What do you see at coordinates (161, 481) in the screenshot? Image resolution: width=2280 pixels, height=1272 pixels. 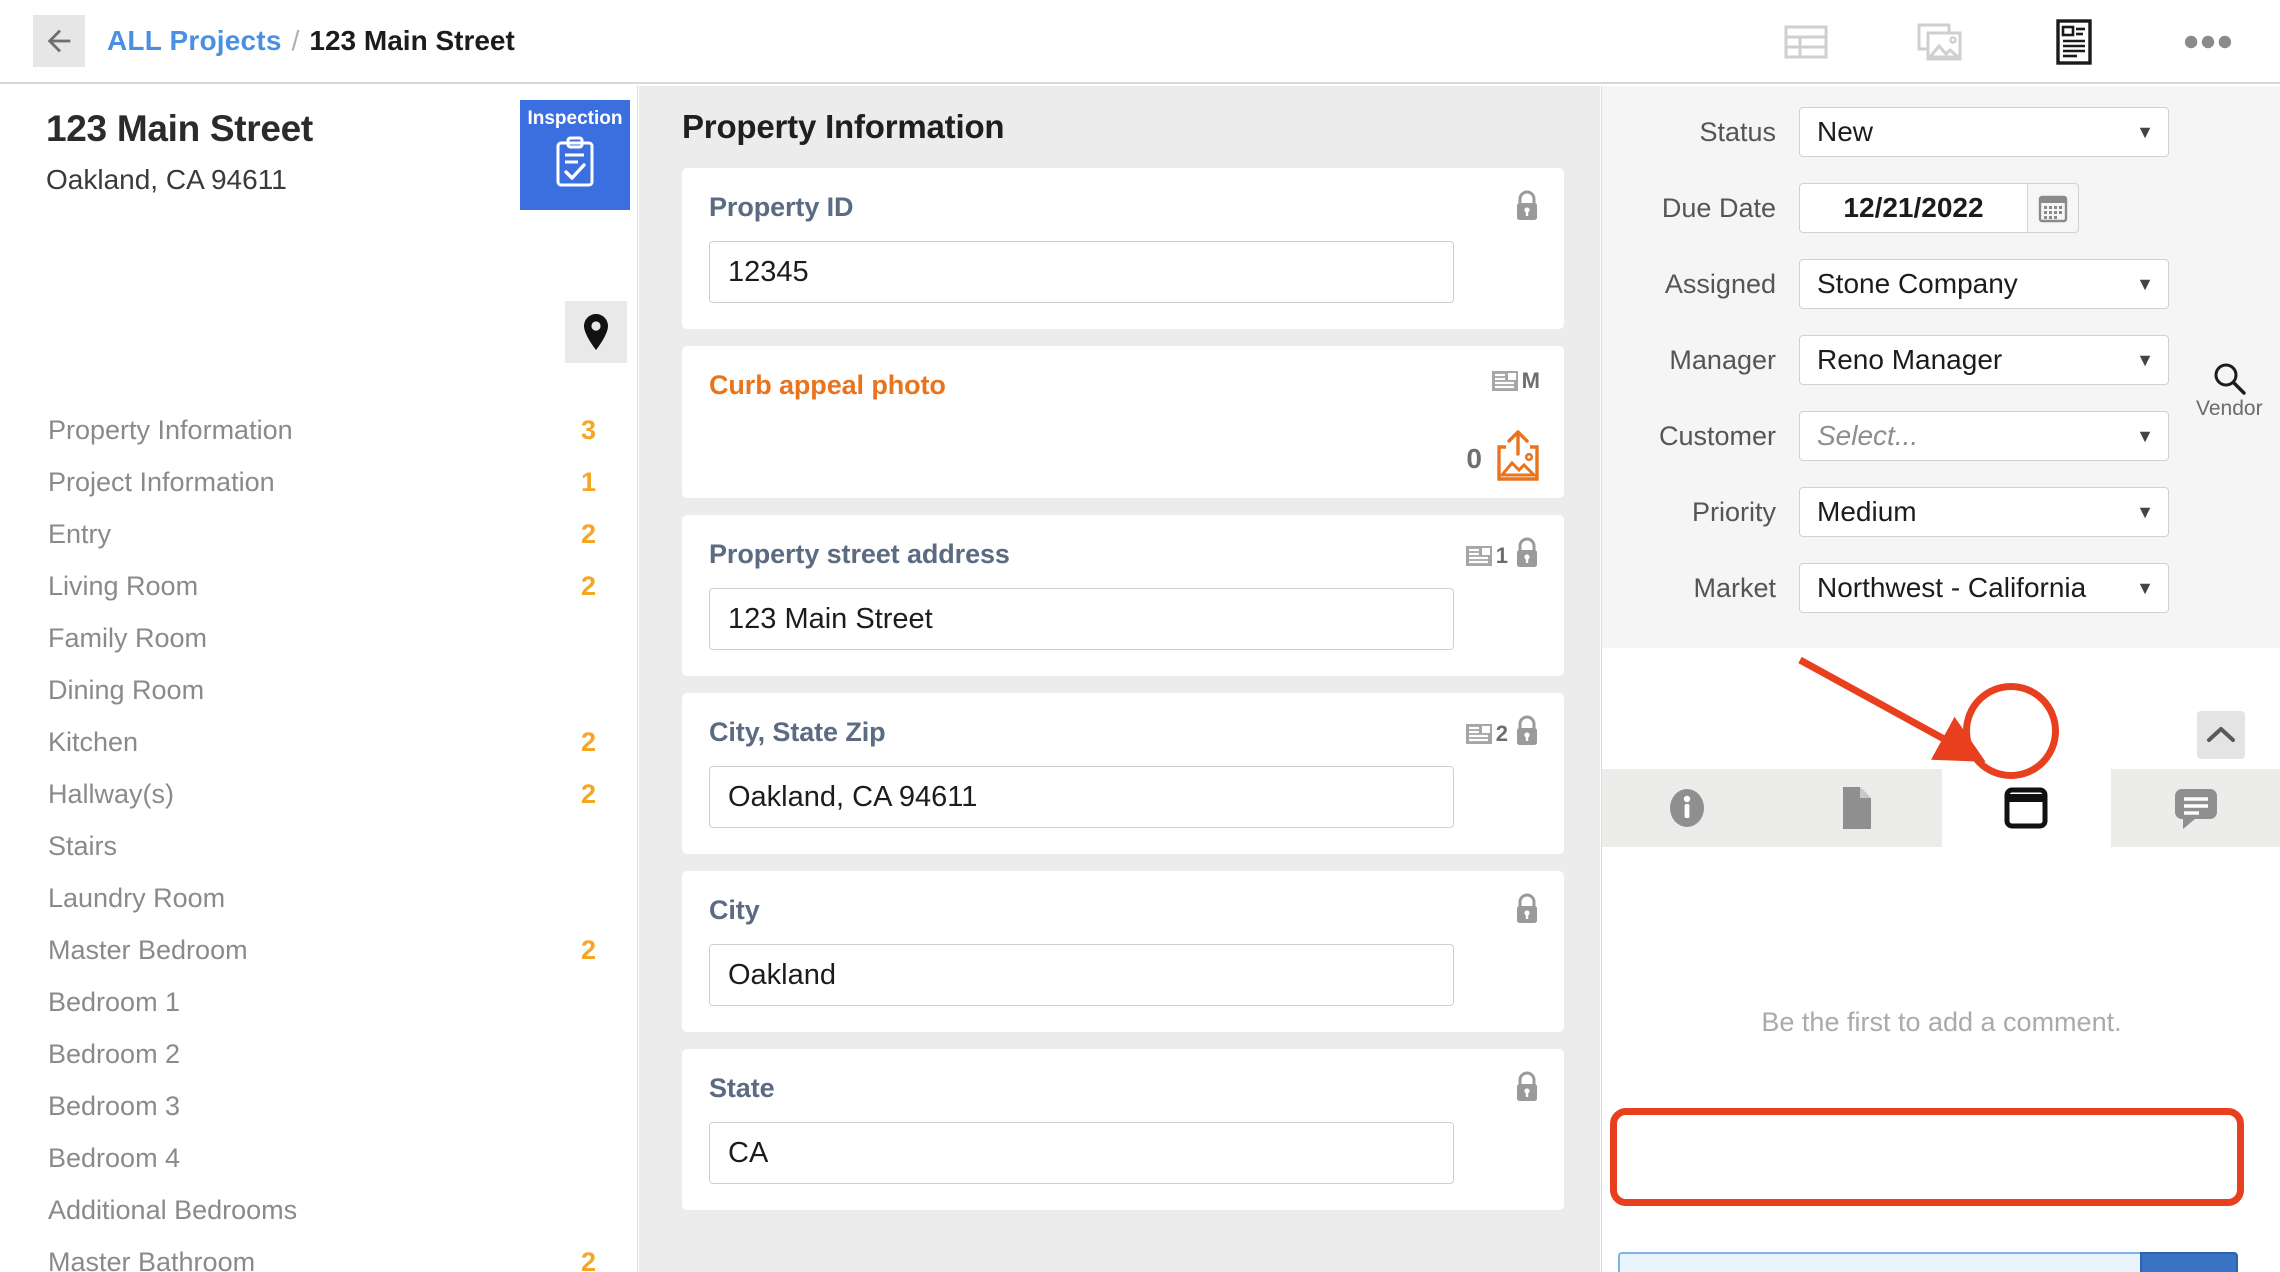 I see `sidebar-item-label: Project Information` at bounding box center [161, 481].